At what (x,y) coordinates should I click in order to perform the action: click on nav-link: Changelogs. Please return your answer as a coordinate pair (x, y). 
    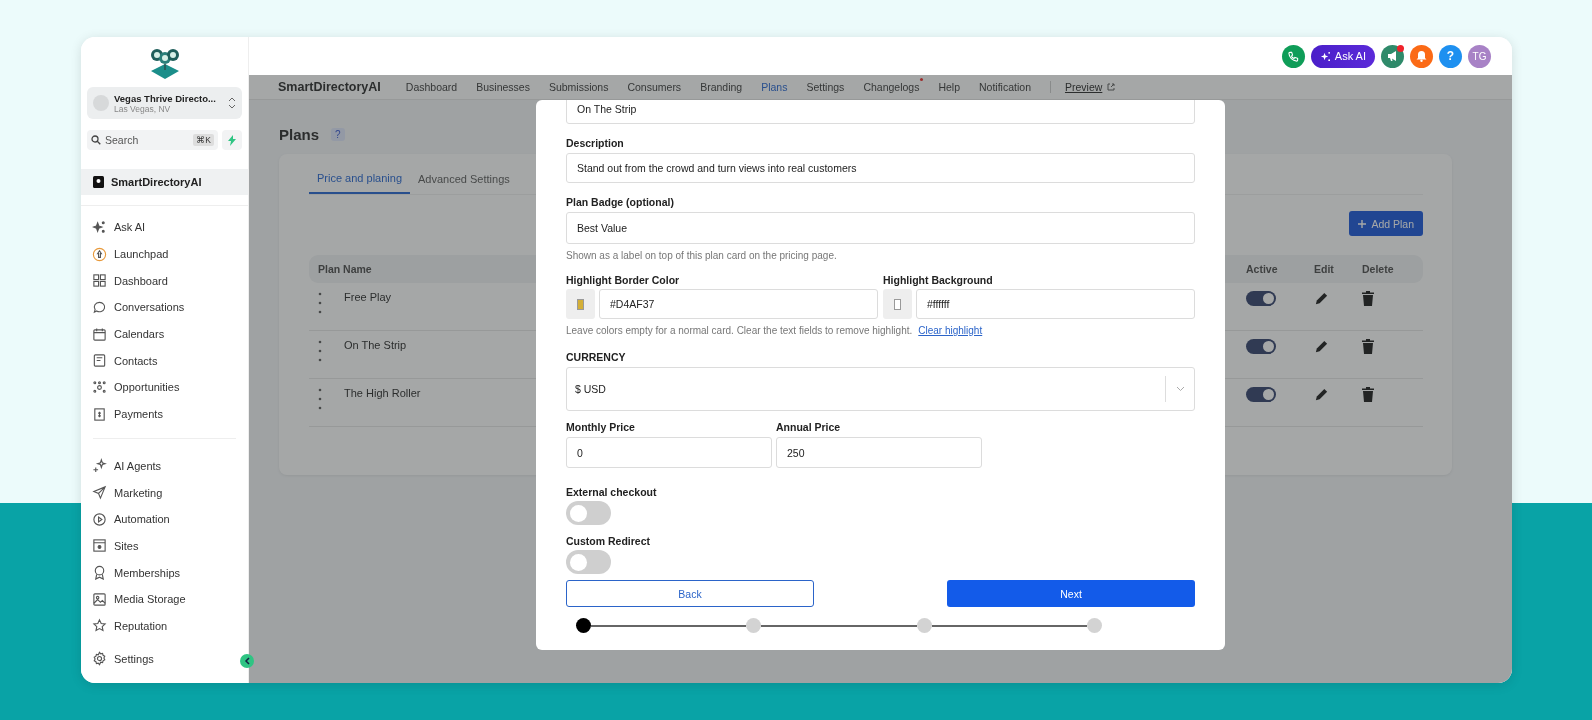
    Looking at the image, I should click on (891, 87).